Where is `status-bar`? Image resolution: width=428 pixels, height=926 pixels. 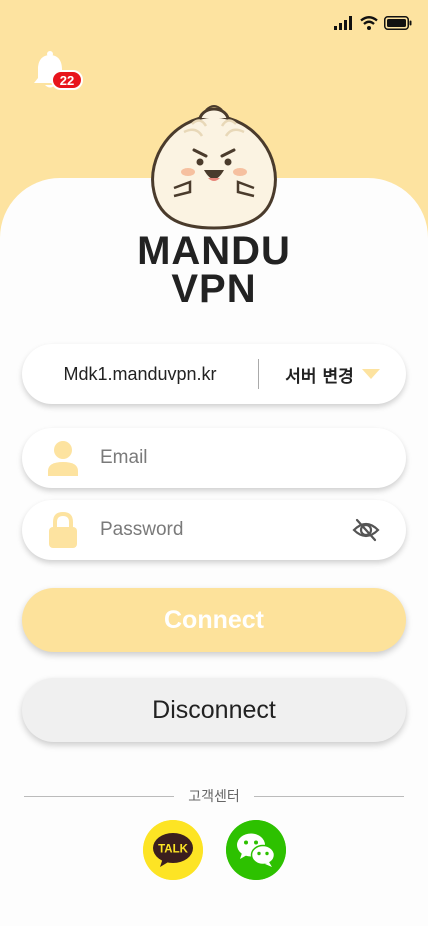 status-bar is located at coordinates (214, 25).